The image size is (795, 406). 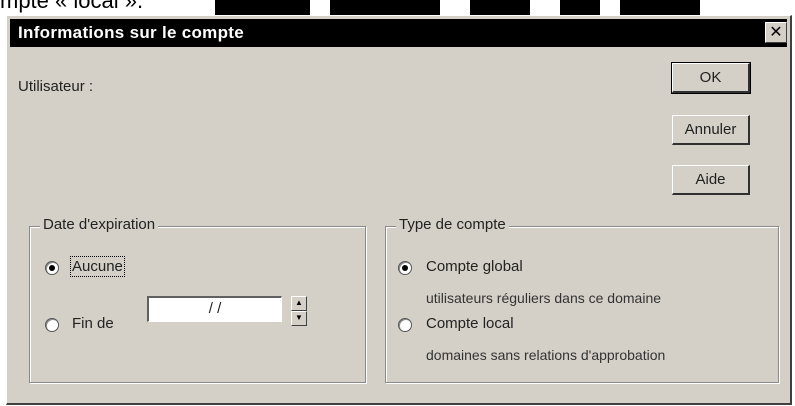 I want to click on date-spinner: ▲ ▼, so click(x=299, y=311).